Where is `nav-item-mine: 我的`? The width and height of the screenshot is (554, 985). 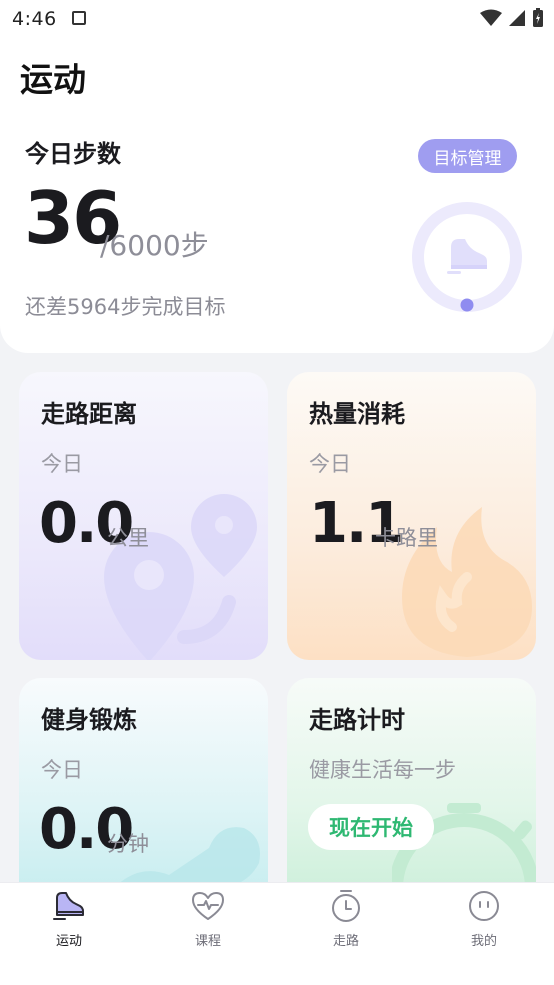 nav-item-mine: 我的 is located at coordinates (484, 918).